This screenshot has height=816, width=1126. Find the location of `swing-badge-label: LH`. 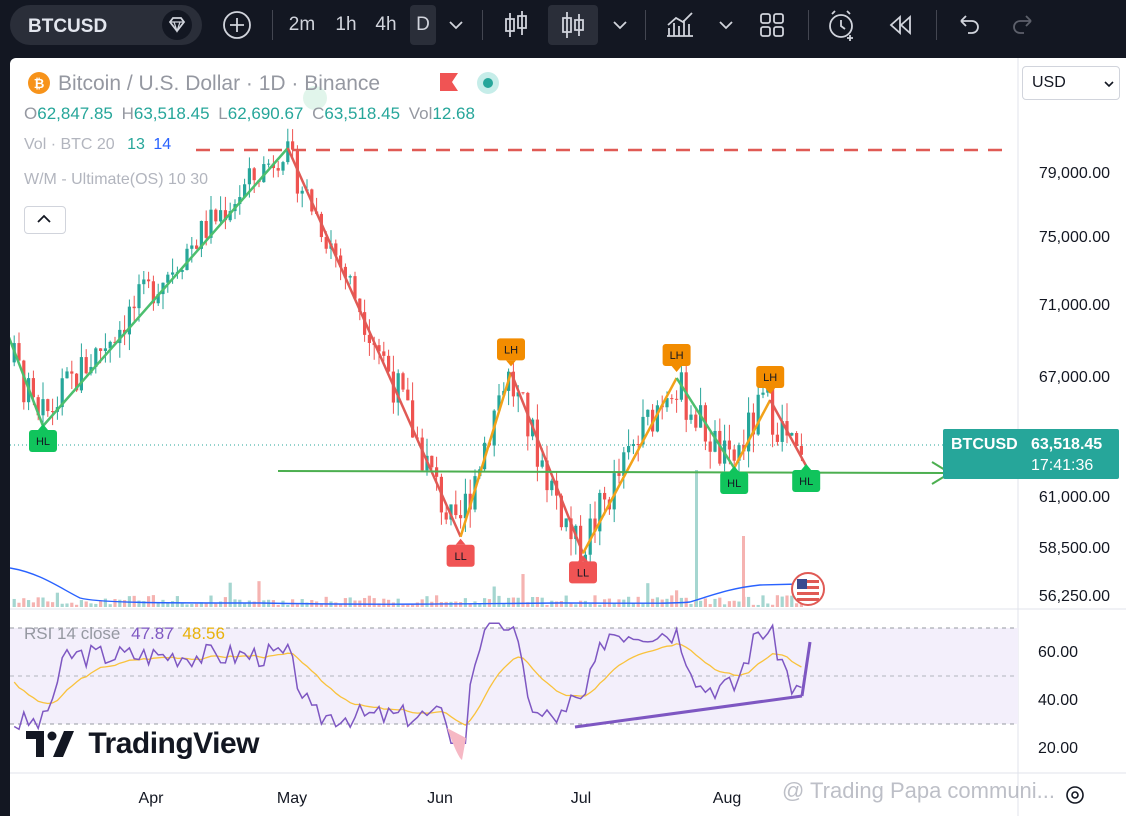

swing-badge-label: LH is located at coordinates (511, 350).